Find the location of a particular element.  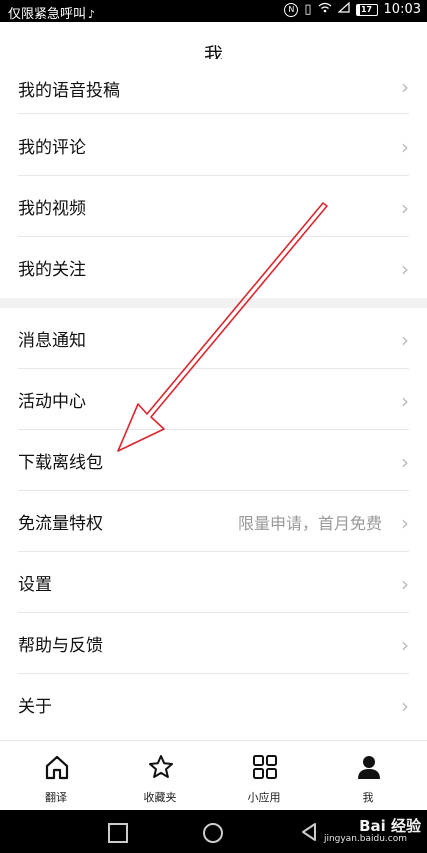

vibrate-icon: ▯ is located at coordinates (308, 9).